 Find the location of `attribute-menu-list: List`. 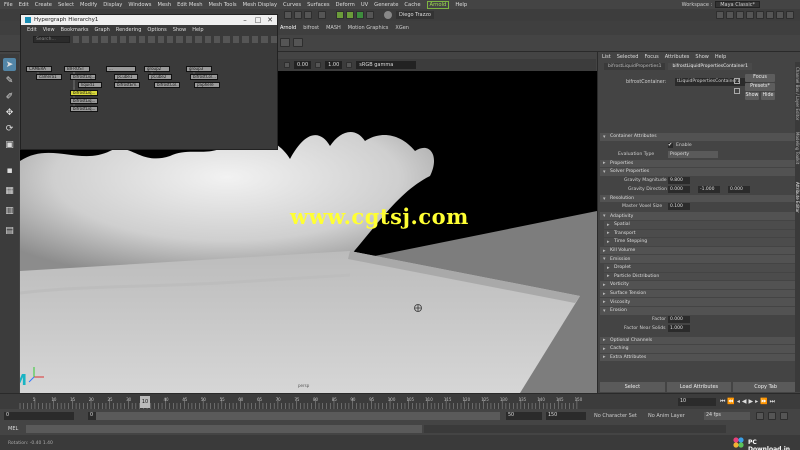

attribute-menu-list: List is located at coordinates (606, 57).